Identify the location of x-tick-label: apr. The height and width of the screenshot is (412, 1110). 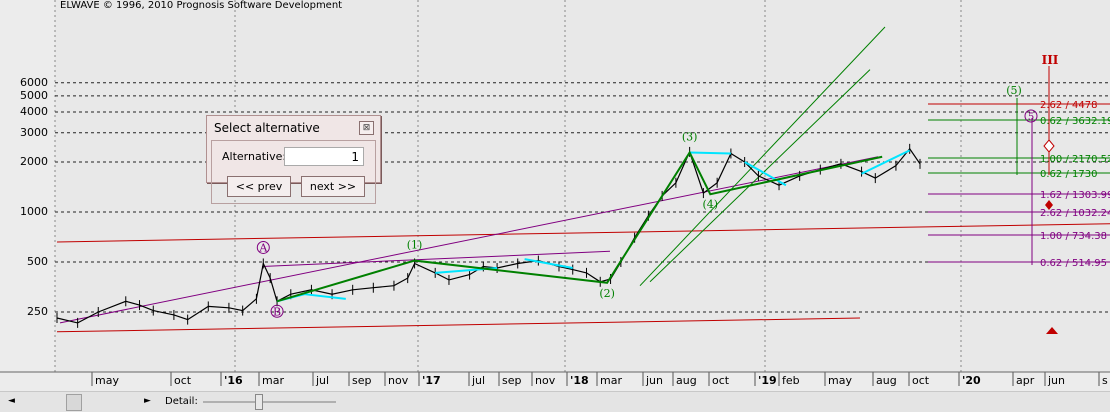
(1025, 380).